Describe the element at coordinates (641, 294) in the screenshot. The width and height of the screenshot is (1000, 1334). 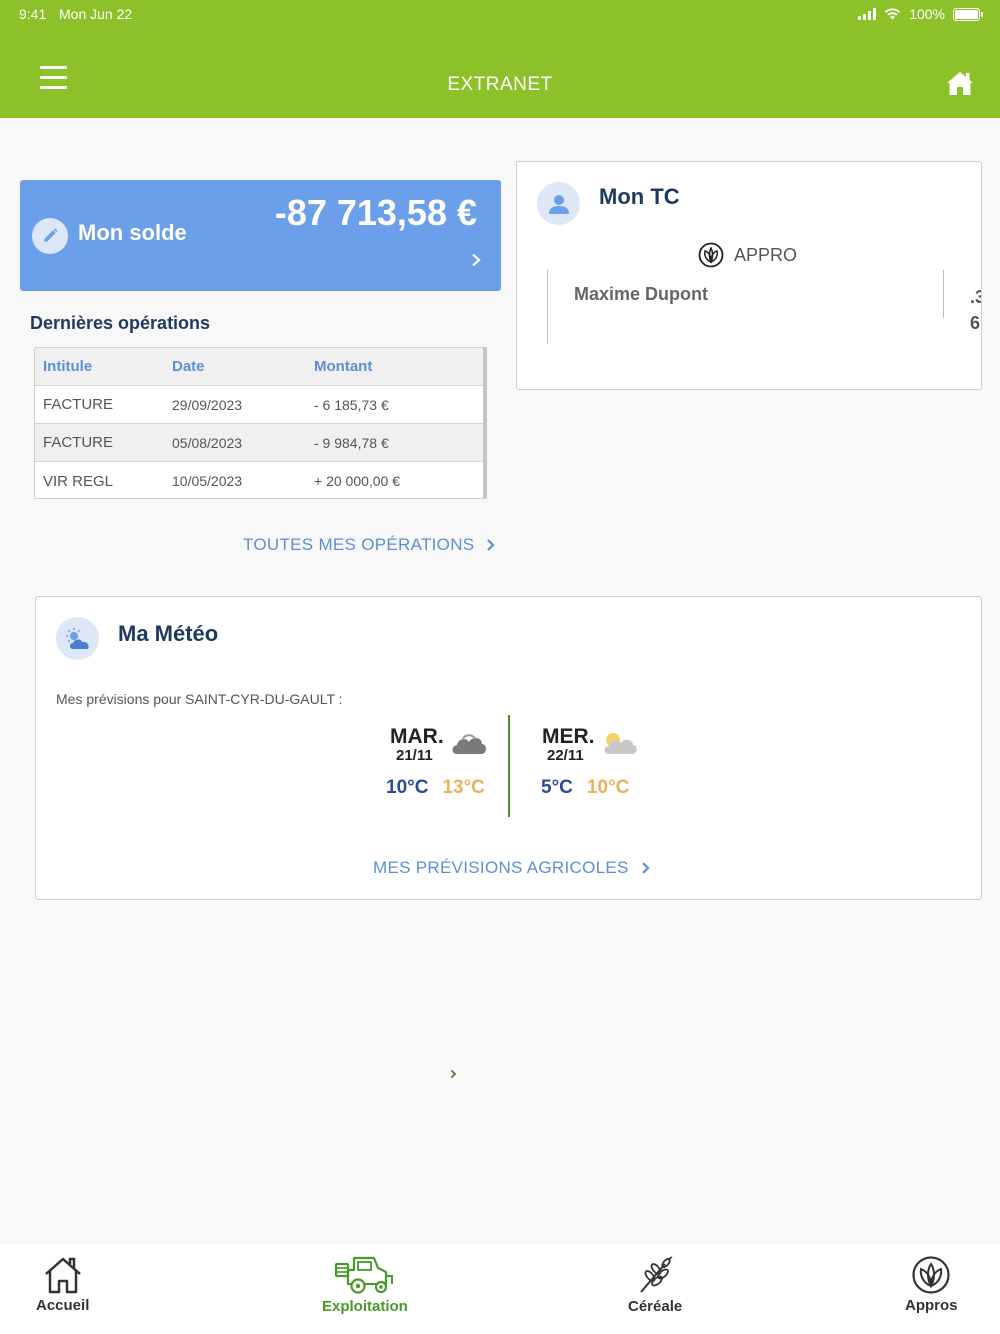
I see `technician-name: Maxime Dupont` at that location.